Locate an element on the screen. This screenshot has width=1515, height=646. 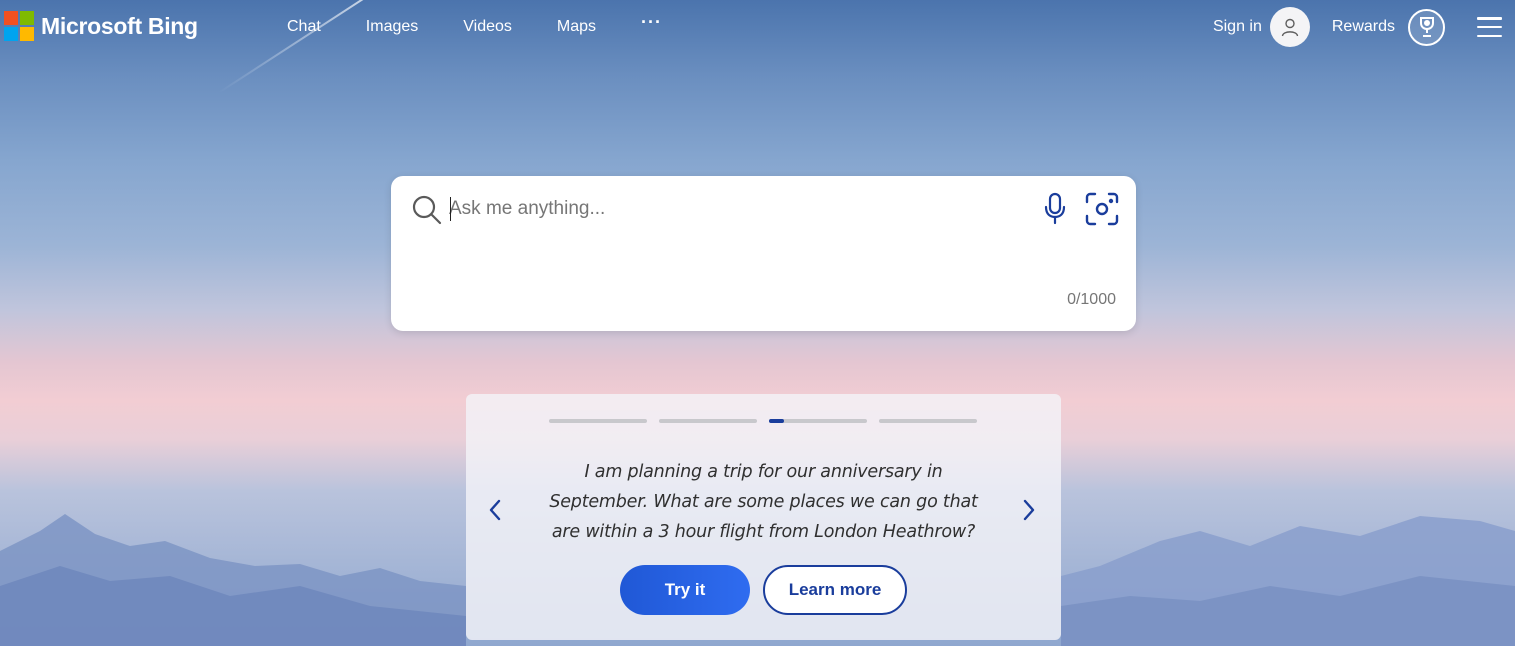
carousel-progress-segment-active is located at coordinates (818, 421).